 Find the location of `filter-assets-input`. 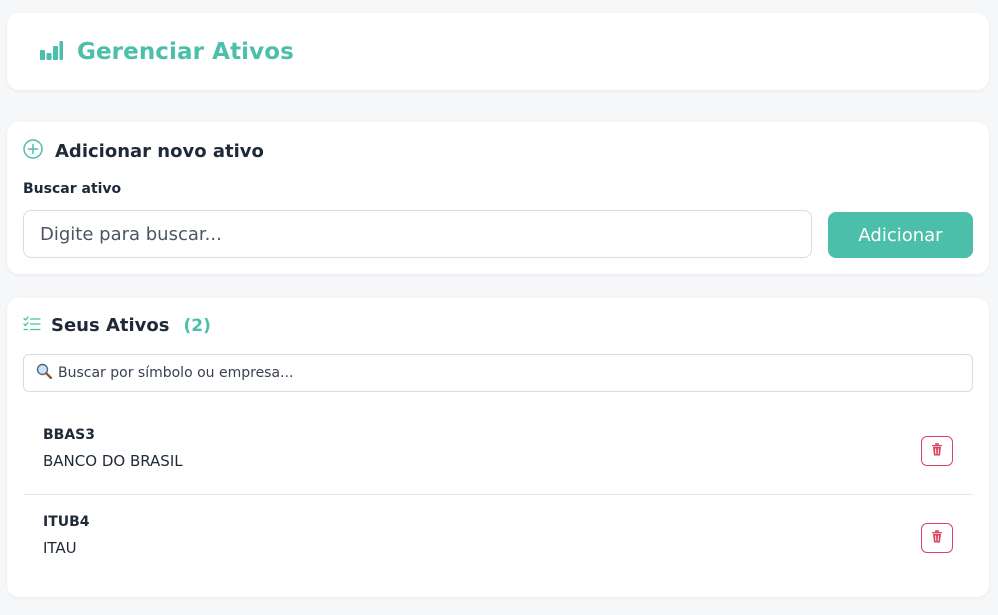

filter-assets-input is located at coordinates (515, 373).